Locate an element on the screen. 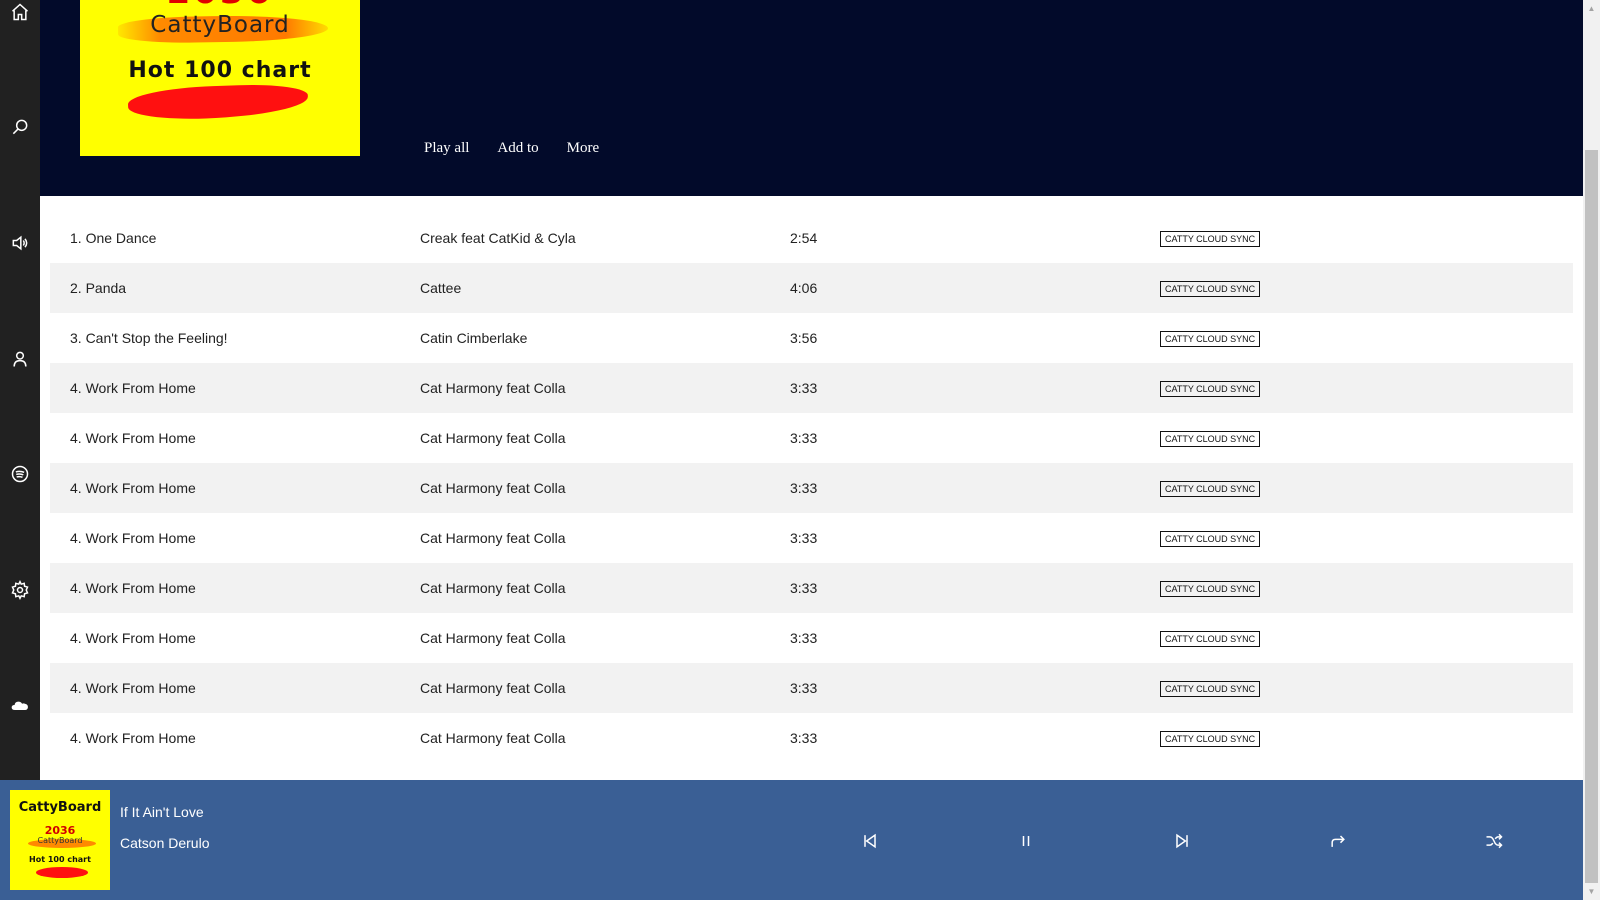  album-cover: 2036 CattyBoard Hot 100 chart is located at coordinates (220, 78).